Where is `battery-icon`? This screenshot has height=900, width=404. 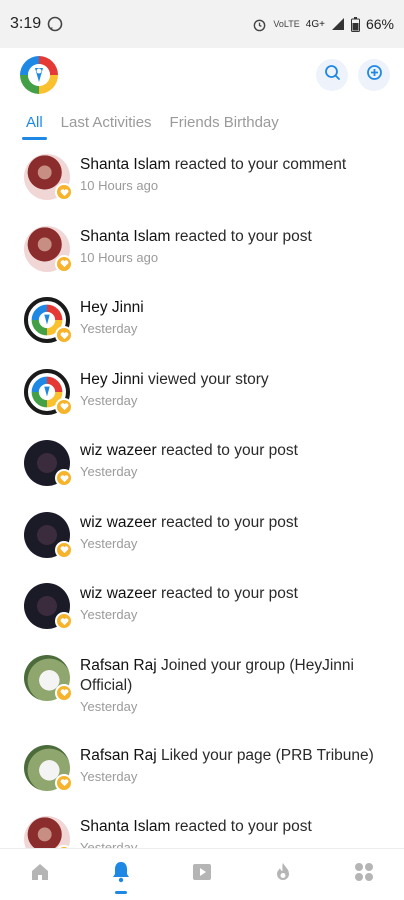
battery-icon is located at coordinates (355, 24).